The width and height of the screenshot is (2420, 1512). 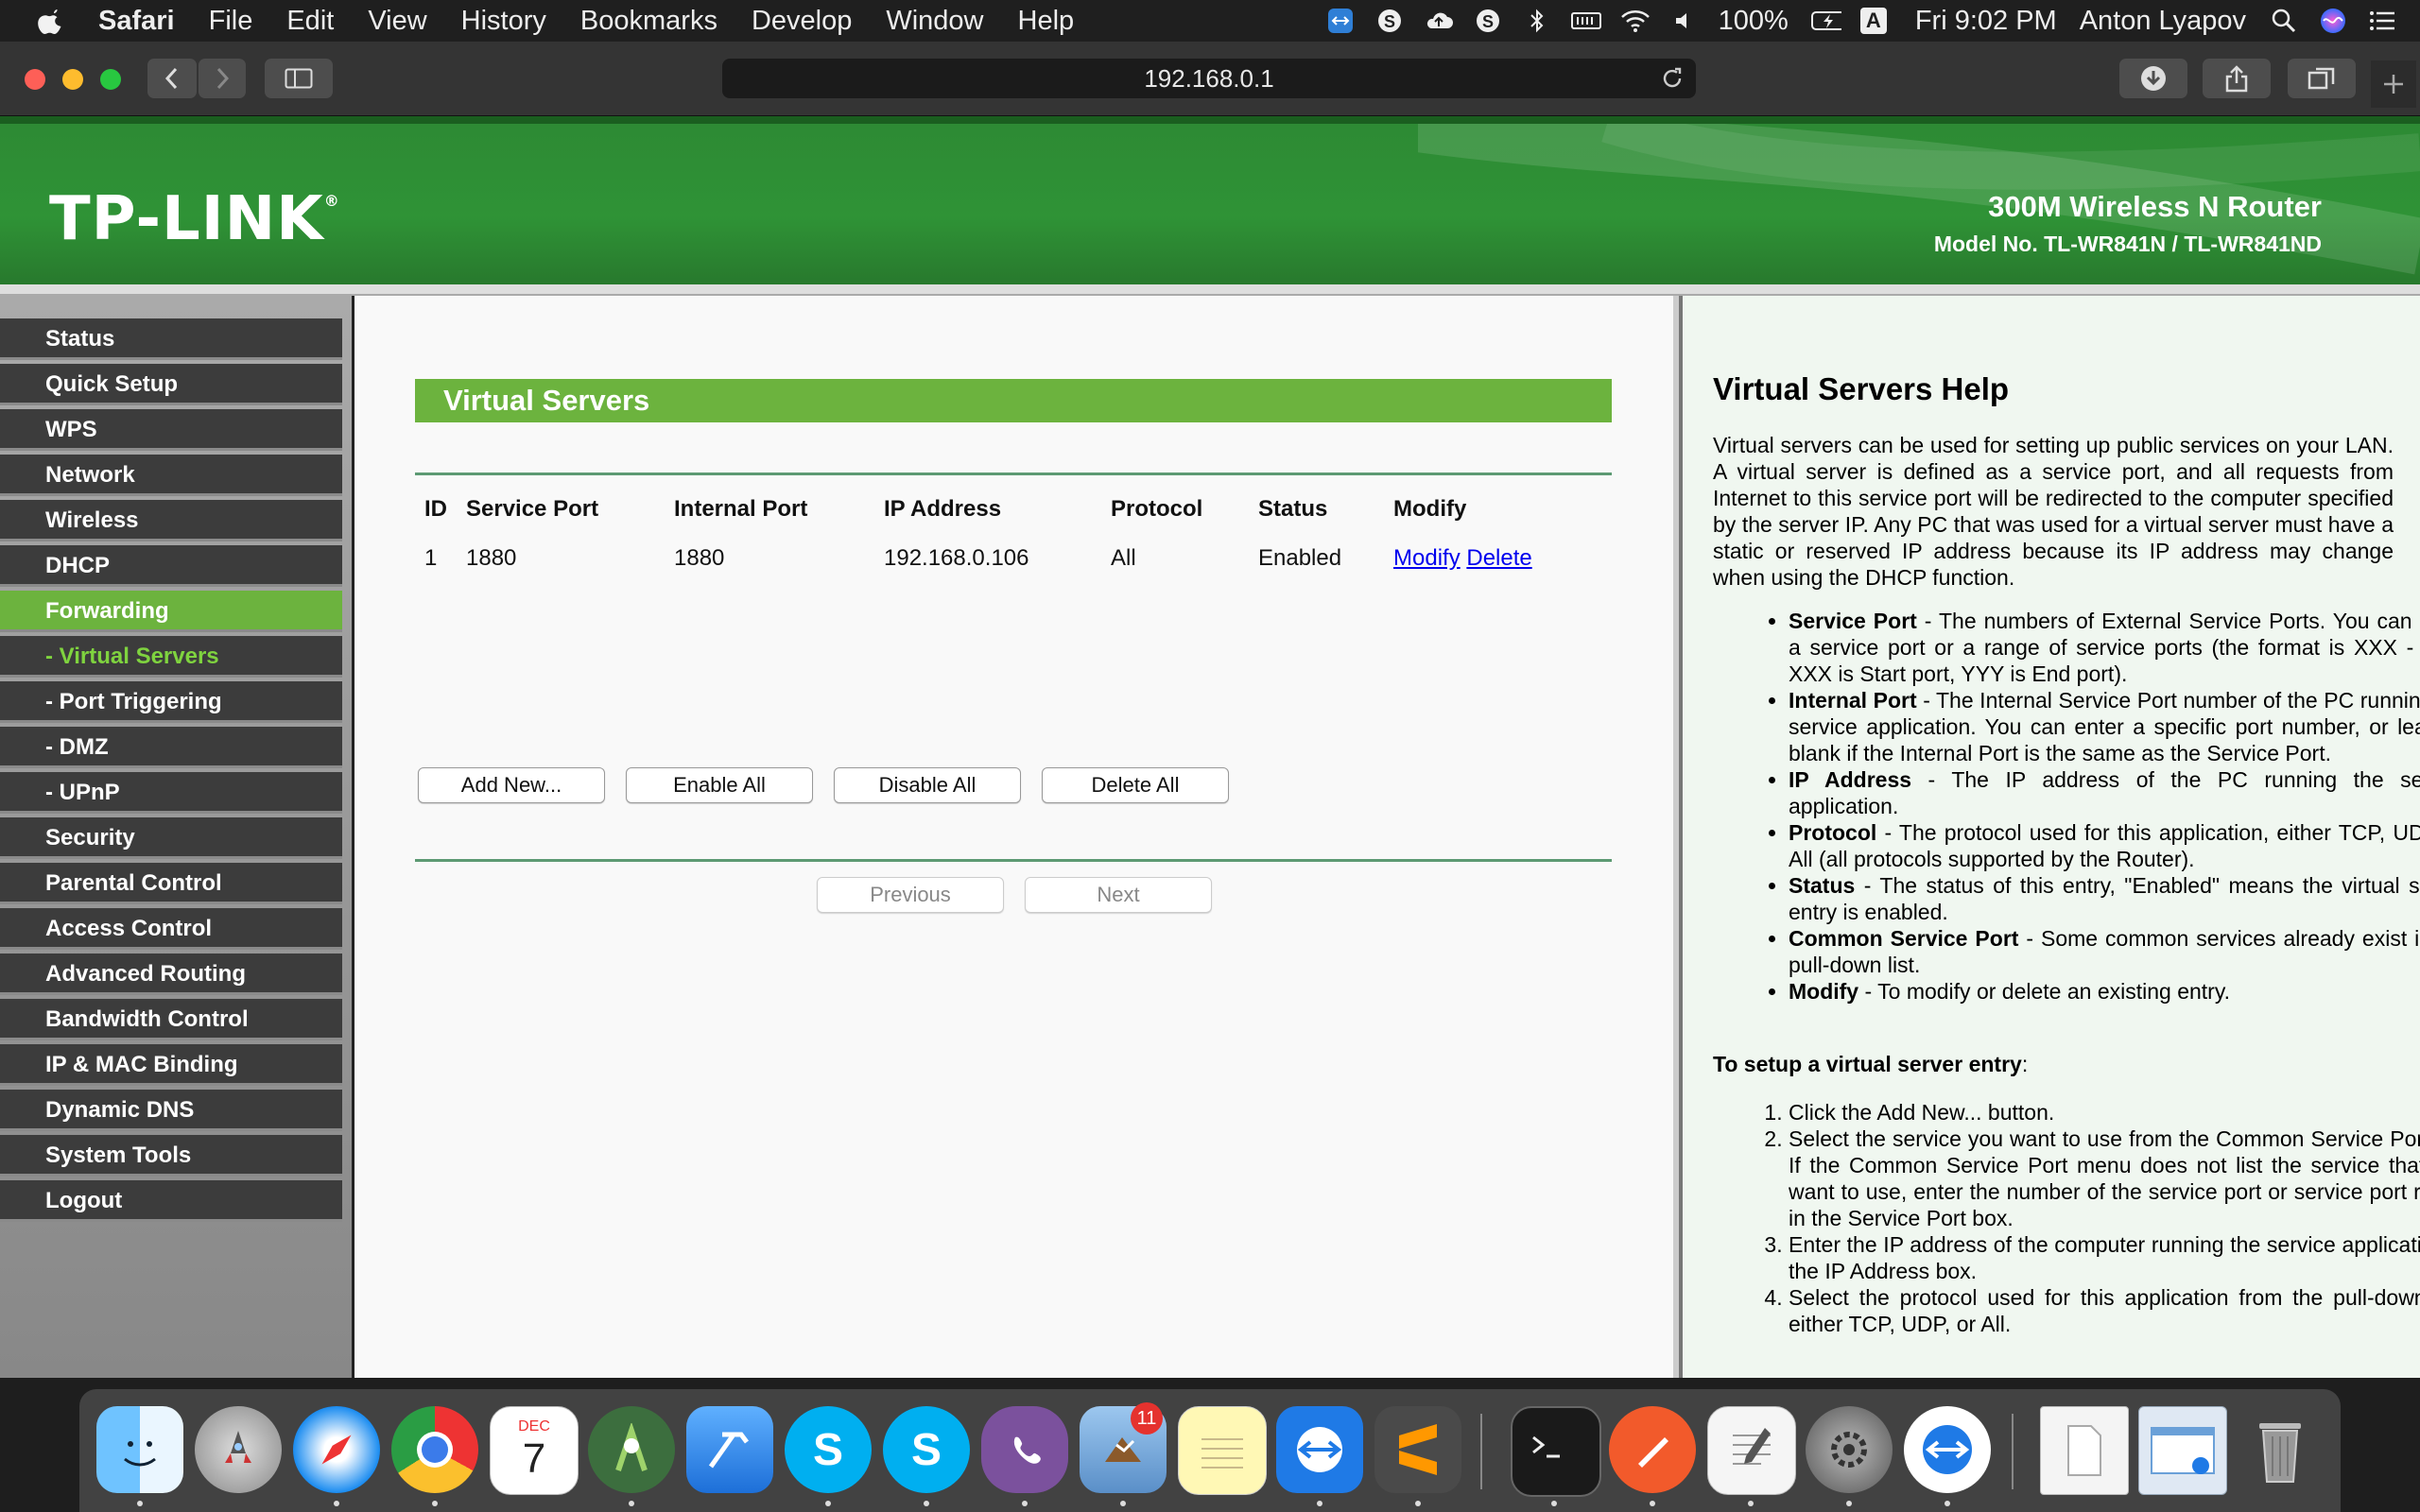 What do you see at coordinates (171, 1110) in the screenshot?
I see `nav-dynamic-dns: Dynamic DNS` at bounding box center [171, 1110].